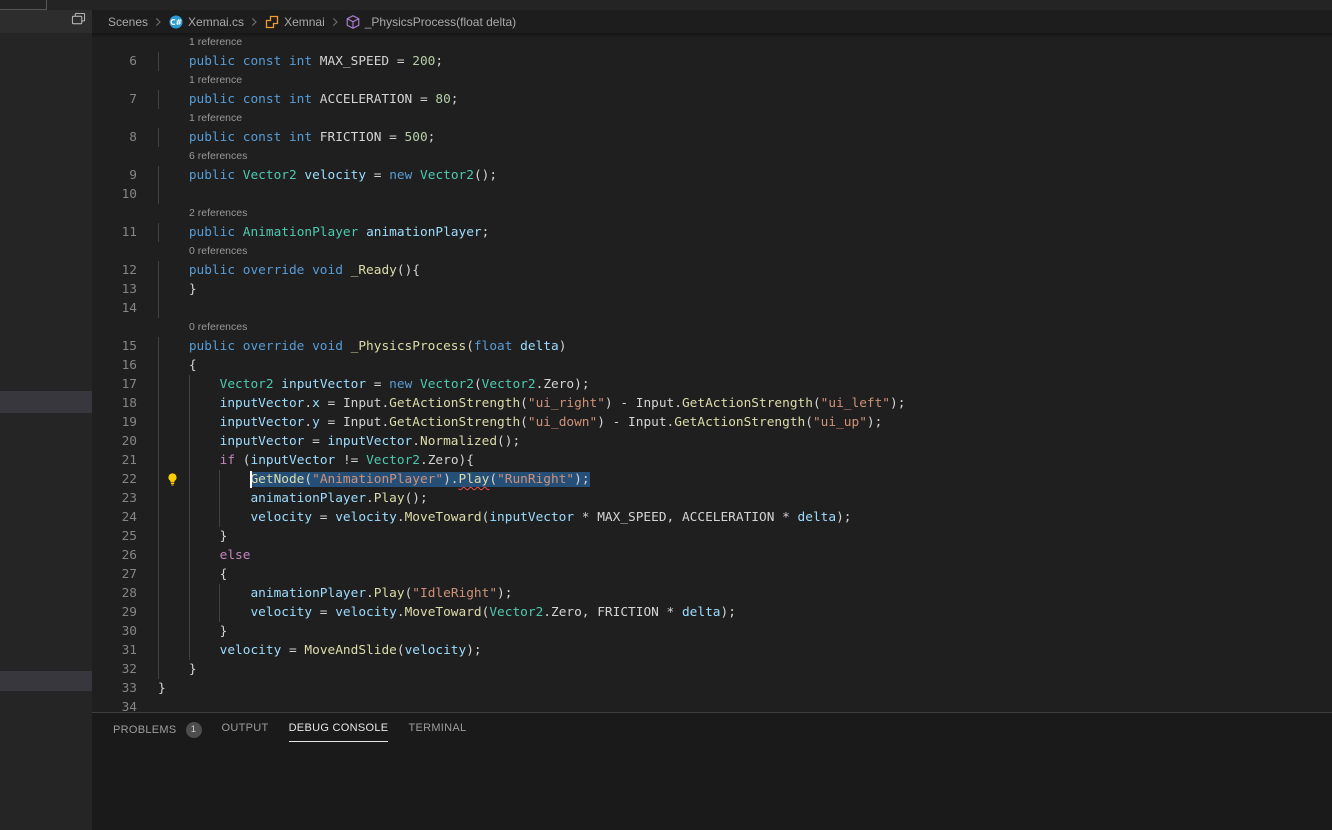  Describe the element at coordinates (218, 156) in the screenshot. I see `codelens-references-link: 6 references` at that location.